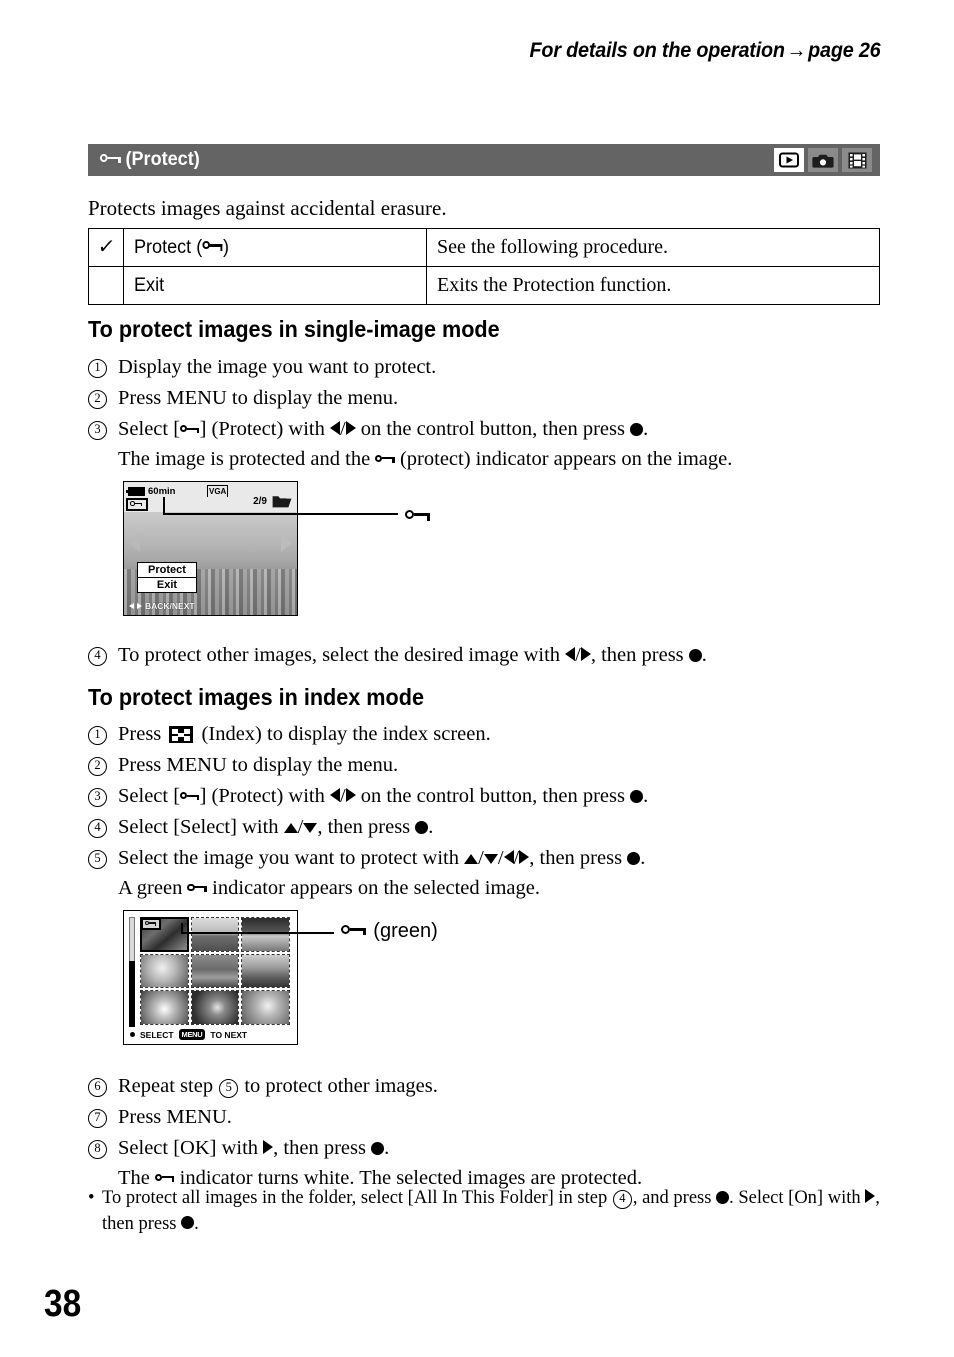 This screenshot has height=1357, width=954. What do you see at coordinates (343, 734) in the screenshot?
I see `step-text-part: (Index) to display the index screen.` at bounding box center [343, 734].